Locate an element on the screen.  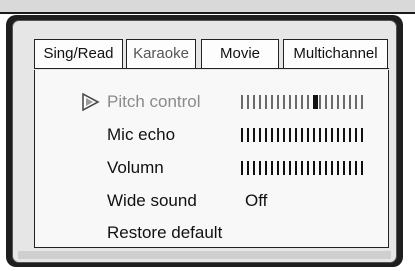
top-strip is located at coordinates (207, 7).